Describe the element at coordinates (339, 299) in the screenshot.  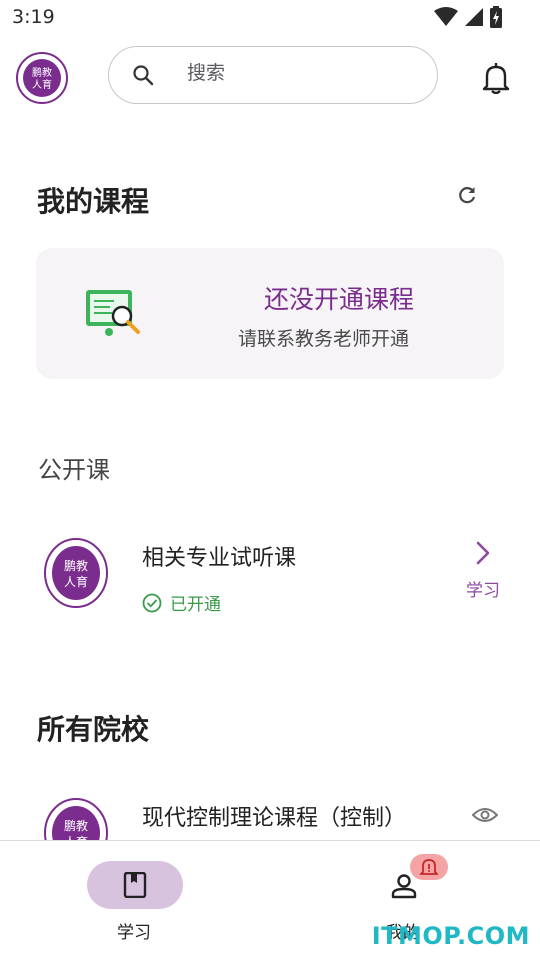
I see `empty-courses-title: 还没开通课程` at that location.